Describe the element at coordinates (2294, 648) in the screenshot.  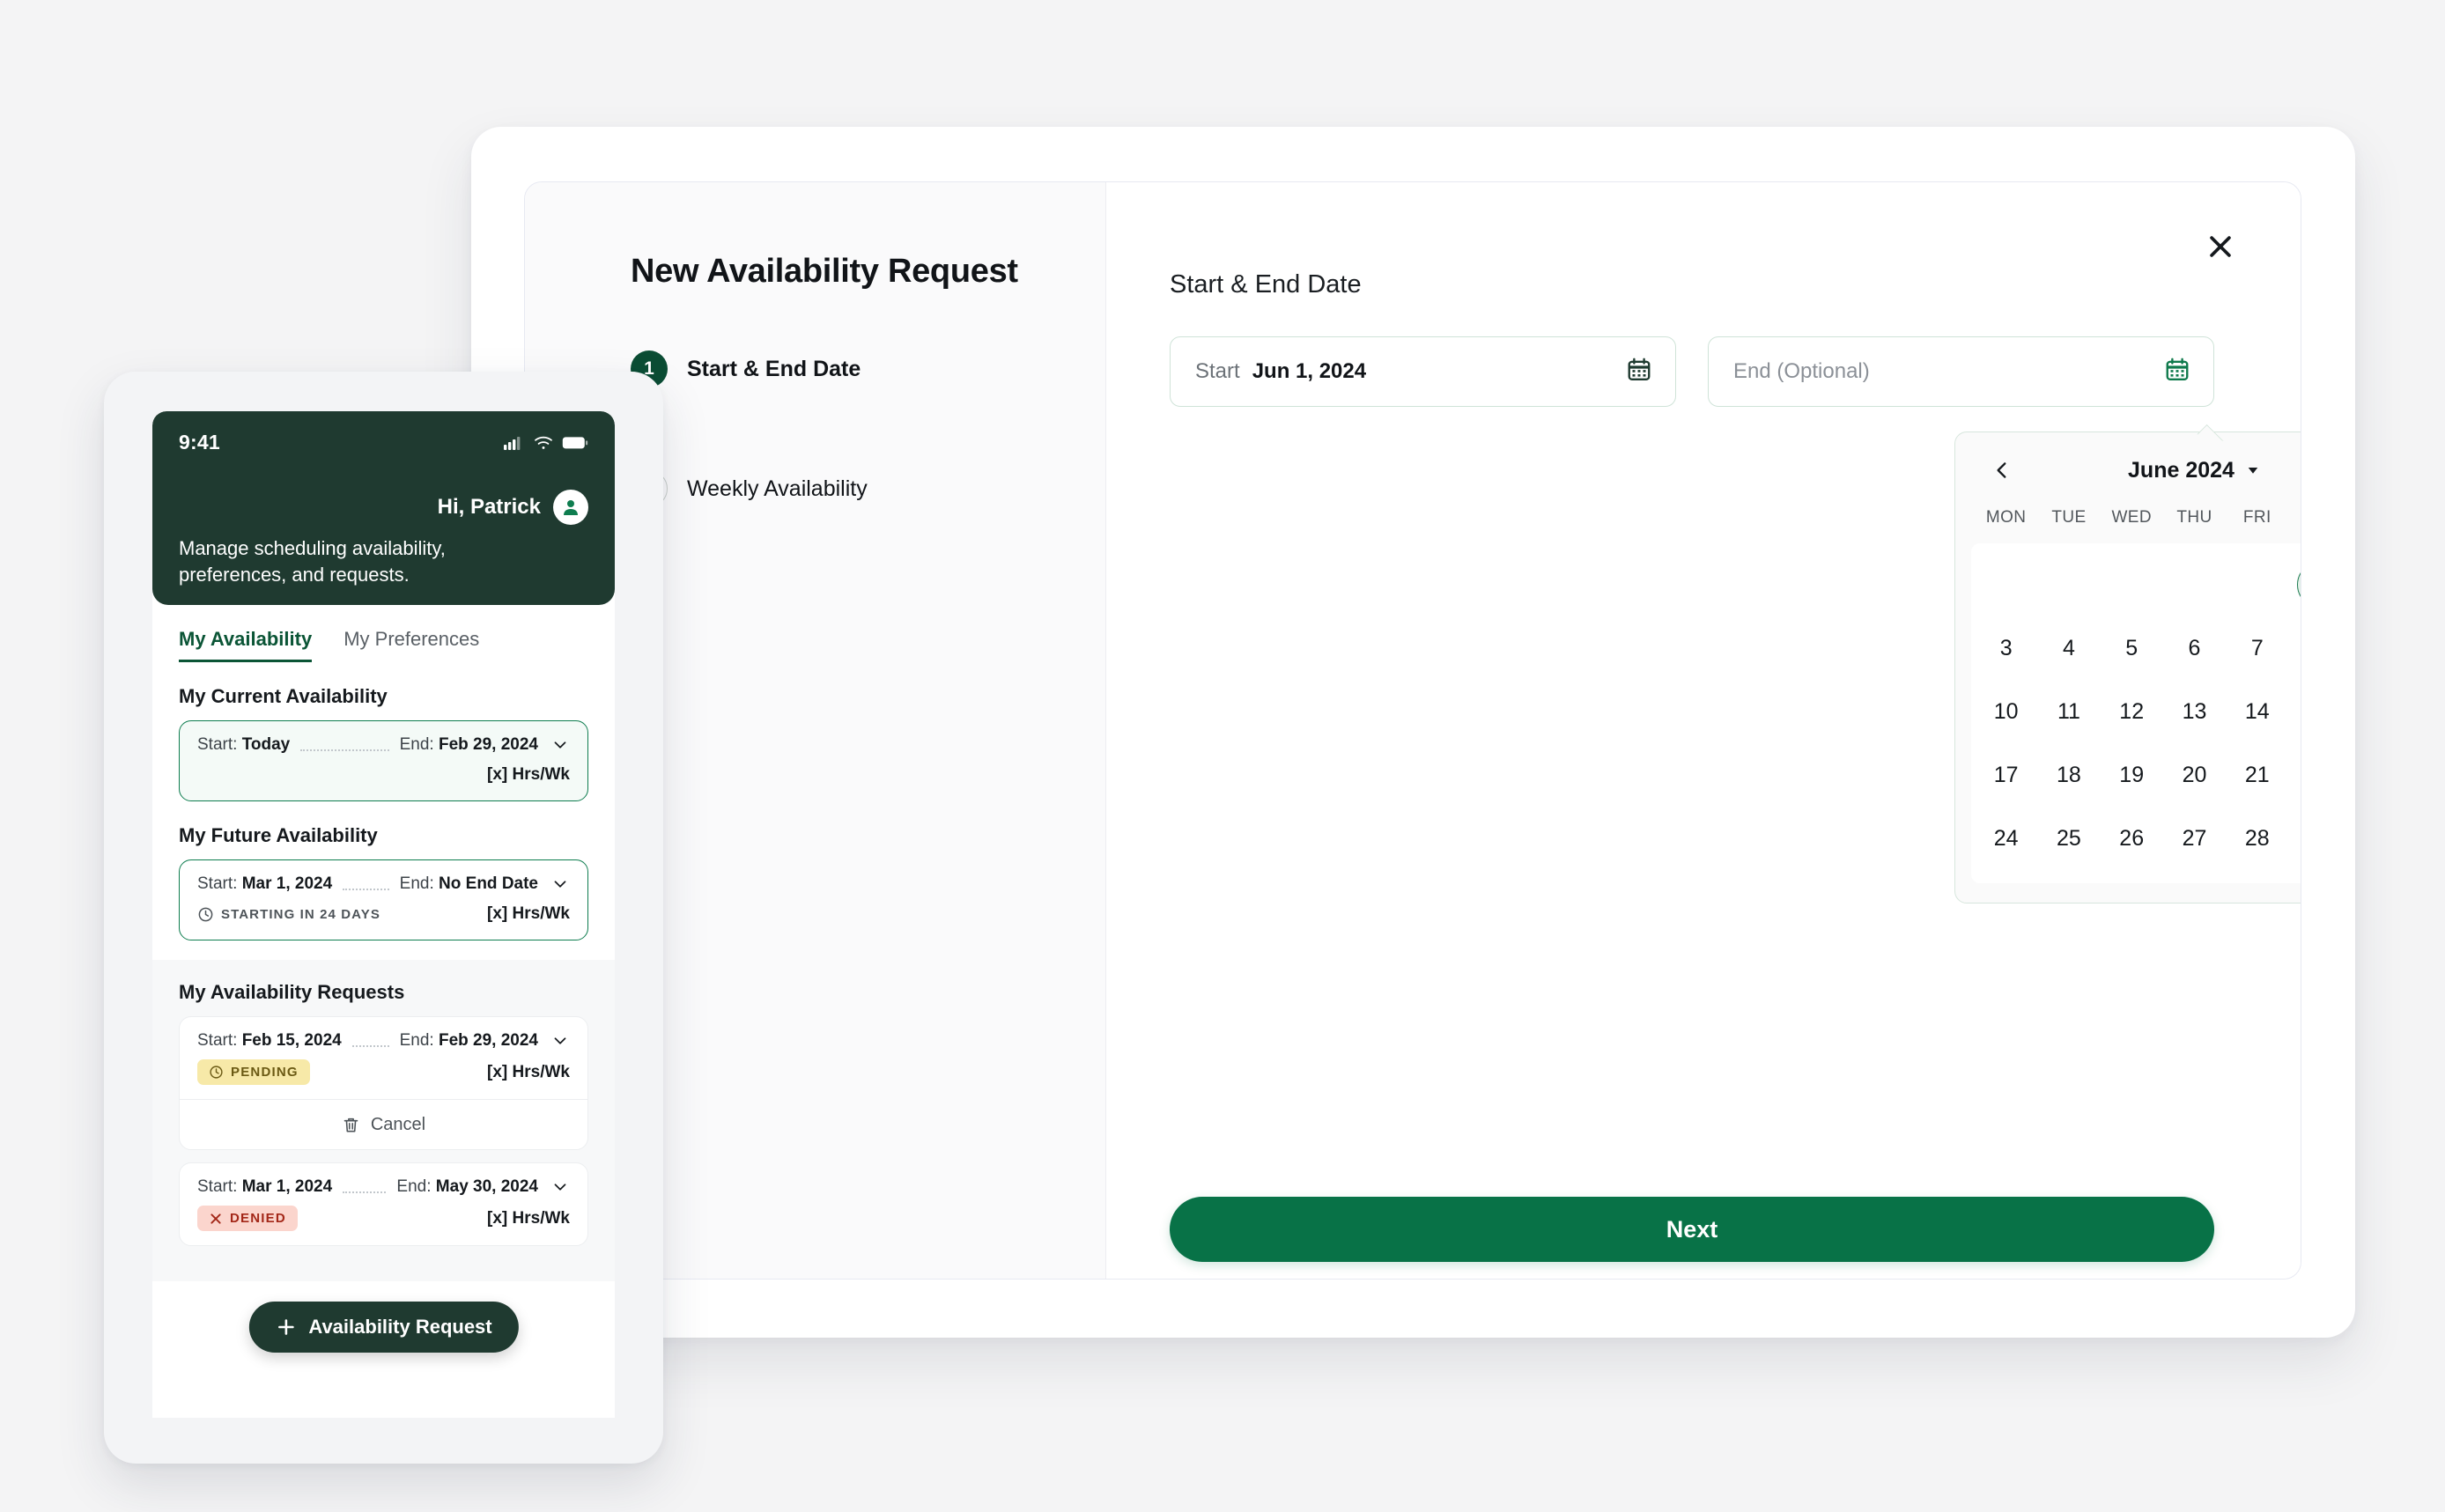
I see `calendar-day-8: 8` at that location.